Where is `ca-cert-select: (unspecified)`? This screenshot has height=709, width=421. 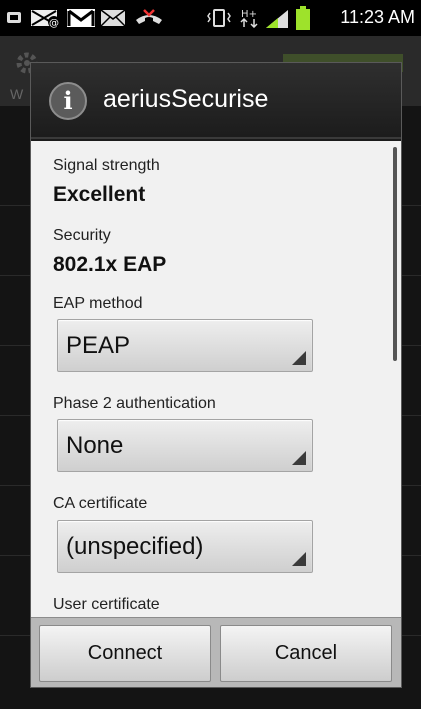 ca-cert-select: (unspecified) is located at coordinates (185, 546).